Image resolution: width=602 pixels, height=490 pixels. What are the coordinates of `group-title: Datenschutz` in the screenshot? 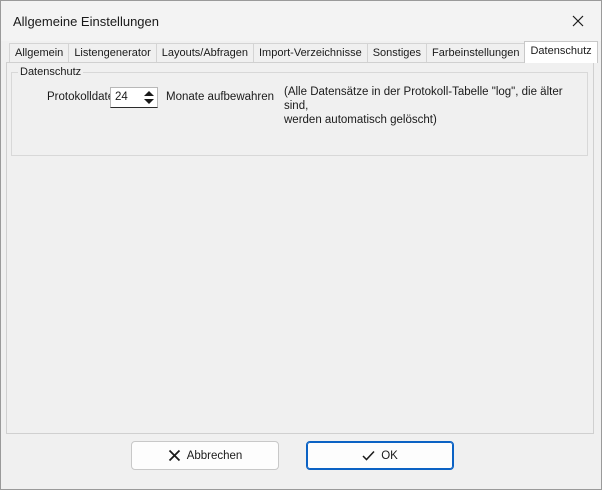 It's located at (51, 72).